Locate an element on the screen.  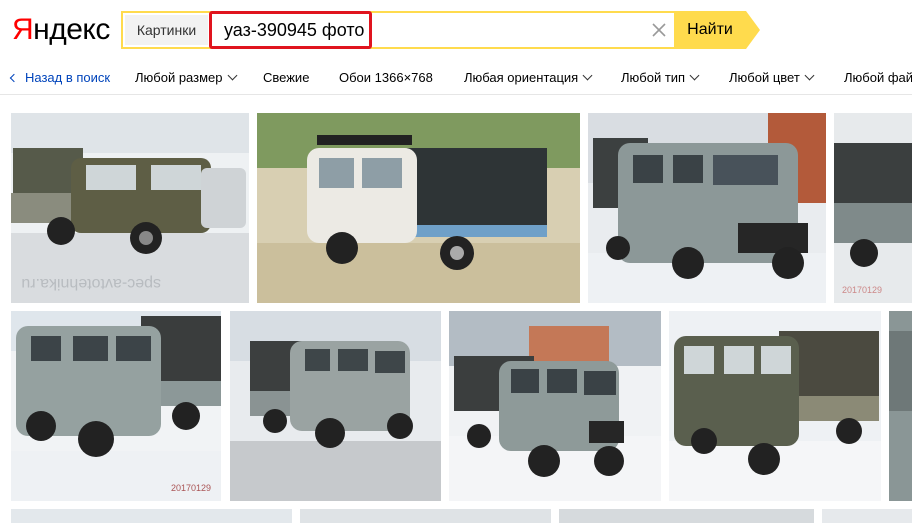
watermark-text: spec-avtotehnika.ru is located at coordinates (91, 283).